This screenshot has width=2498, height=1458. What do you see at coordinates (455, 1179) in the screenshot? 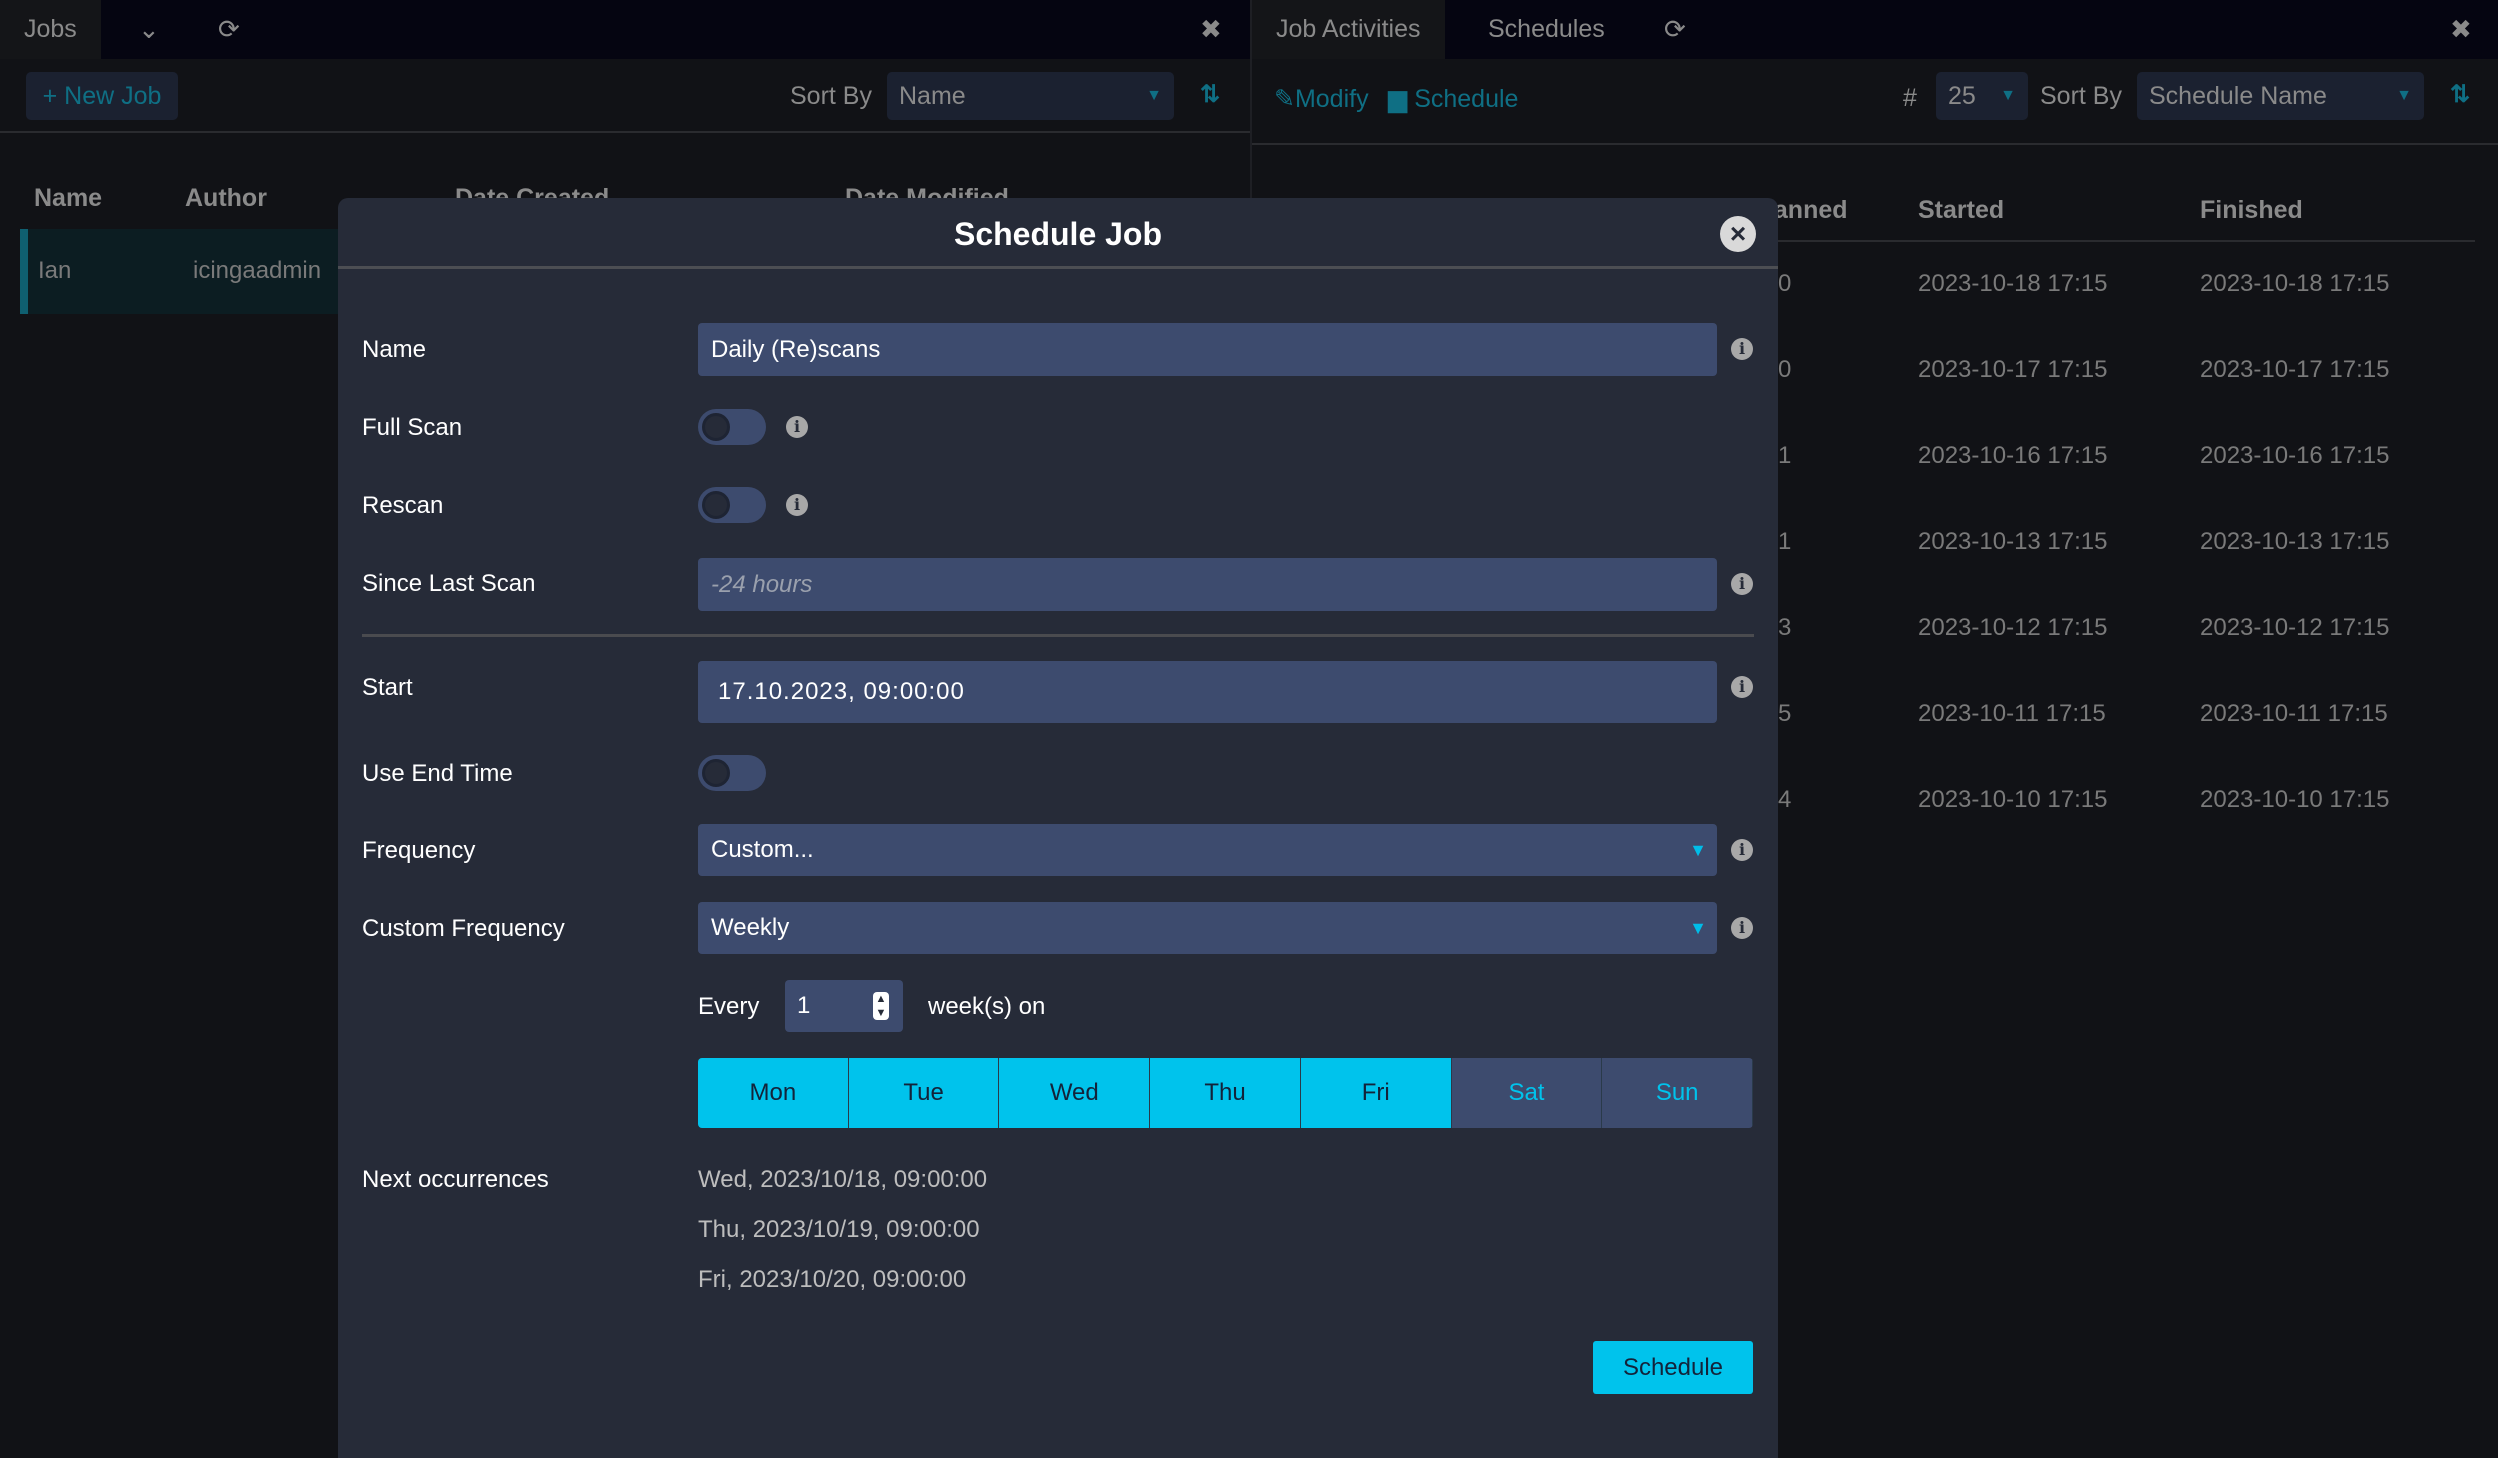
I see `next-occurrences-label: Next occurrences` at bounding box center [455, 1179].